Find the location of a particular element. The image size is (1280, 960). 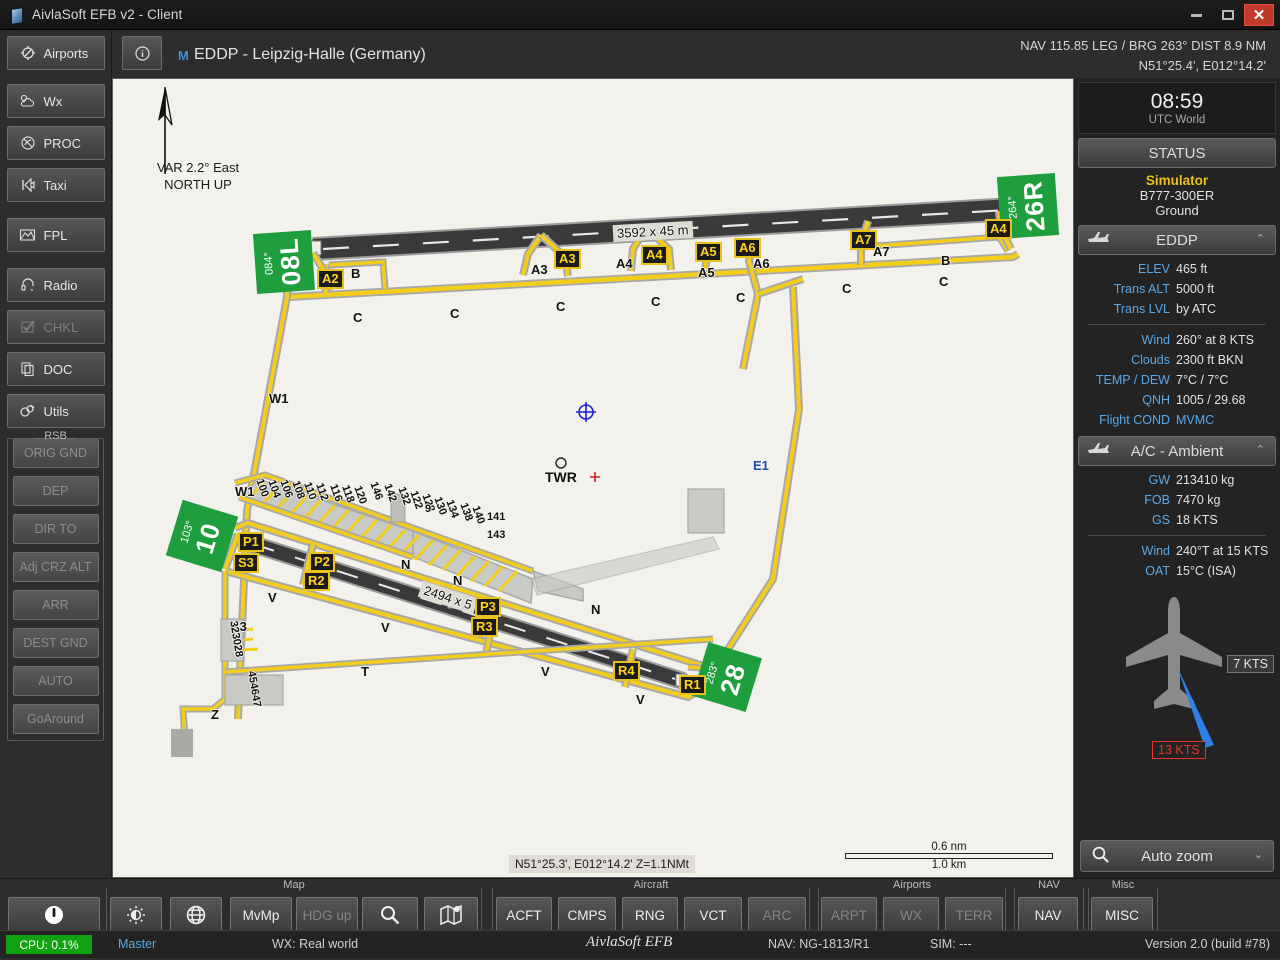

info-row: QNH 1005 / 29.68 is located at coordinates (1177, 400).